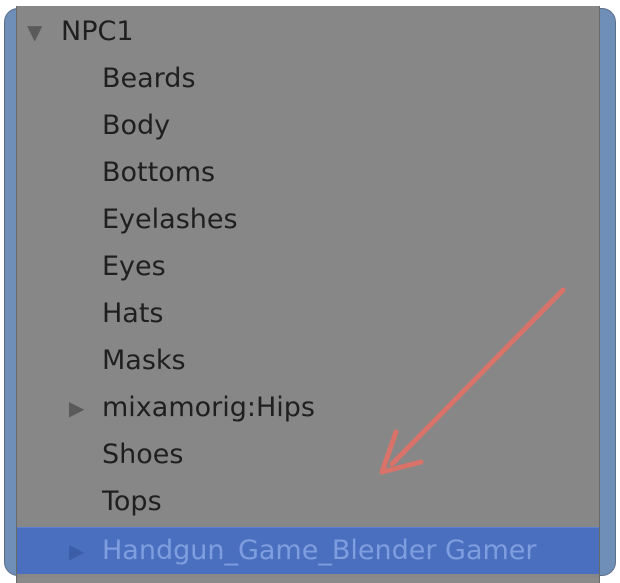 Image resolution: width=620 pixels, height=583 pixels. Describe the element at coordinates (134, 266) in the screenshot. I see `tree-item-label: Eyes` at that location.